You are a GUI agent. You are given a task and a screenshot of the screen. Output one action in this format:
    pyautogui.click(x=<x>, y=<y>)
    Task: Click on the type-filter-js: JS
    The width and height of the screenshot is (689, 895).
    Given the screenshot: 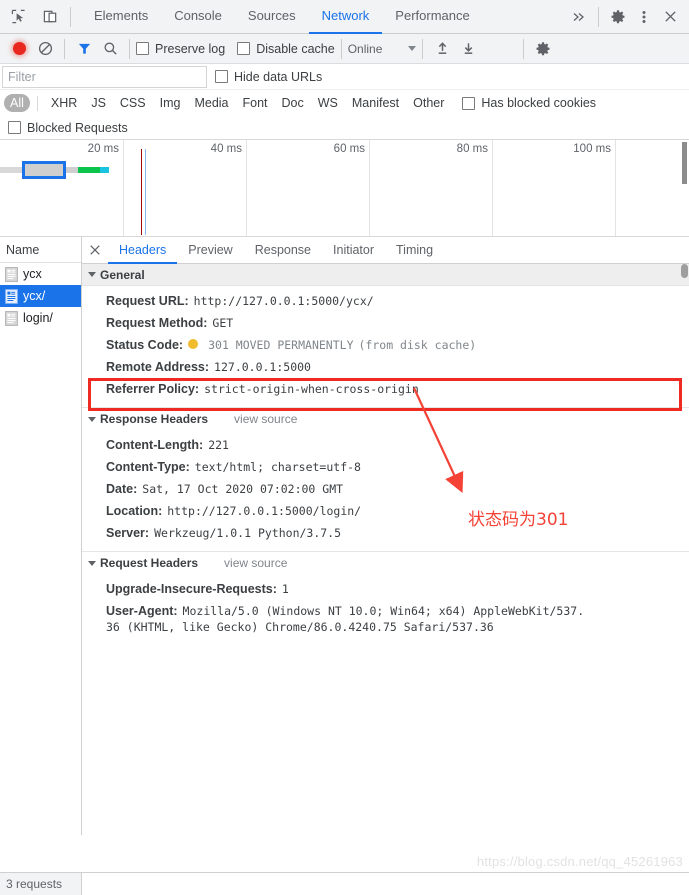 What is the action you would take?
    pyautogui.click(x=98, y=103)
    